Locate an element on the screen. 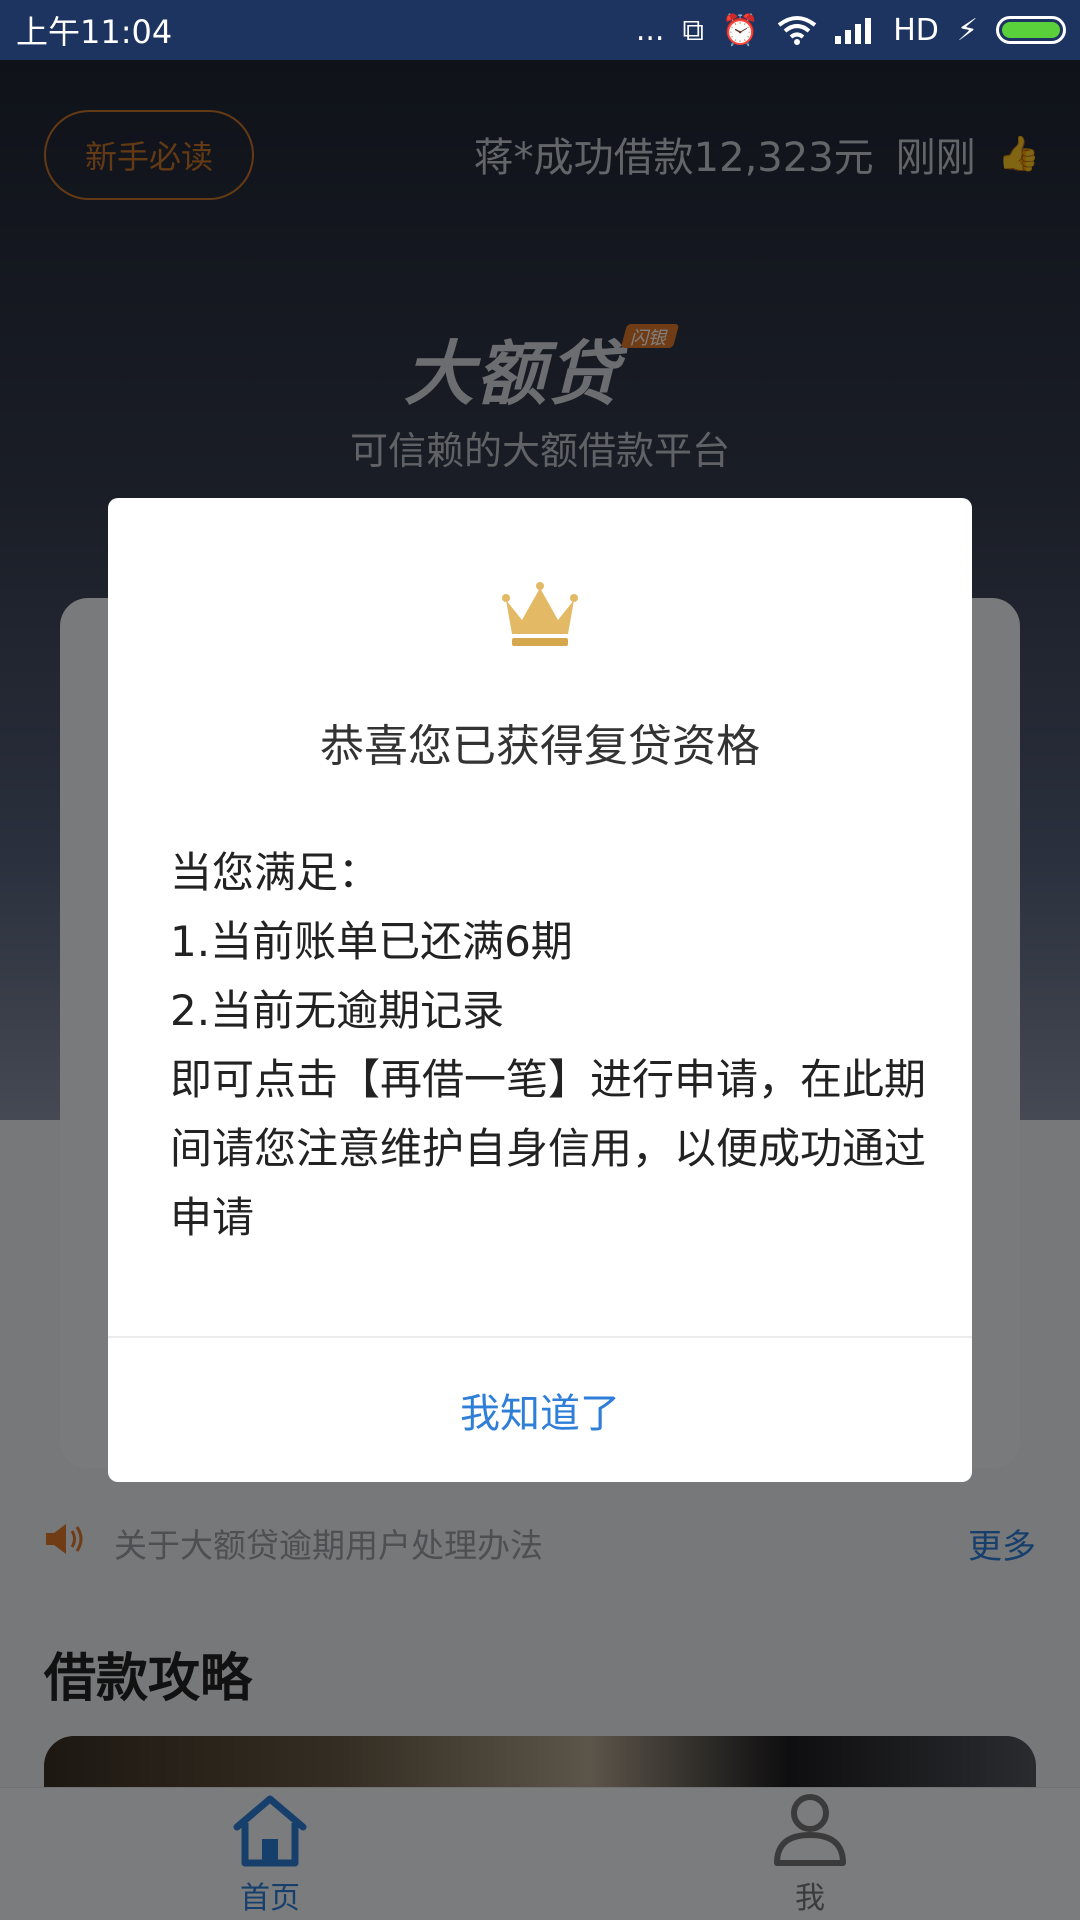  status-icons: ... ⧉ ⏰ HD ⚡ is located at coordinates (851, 30).